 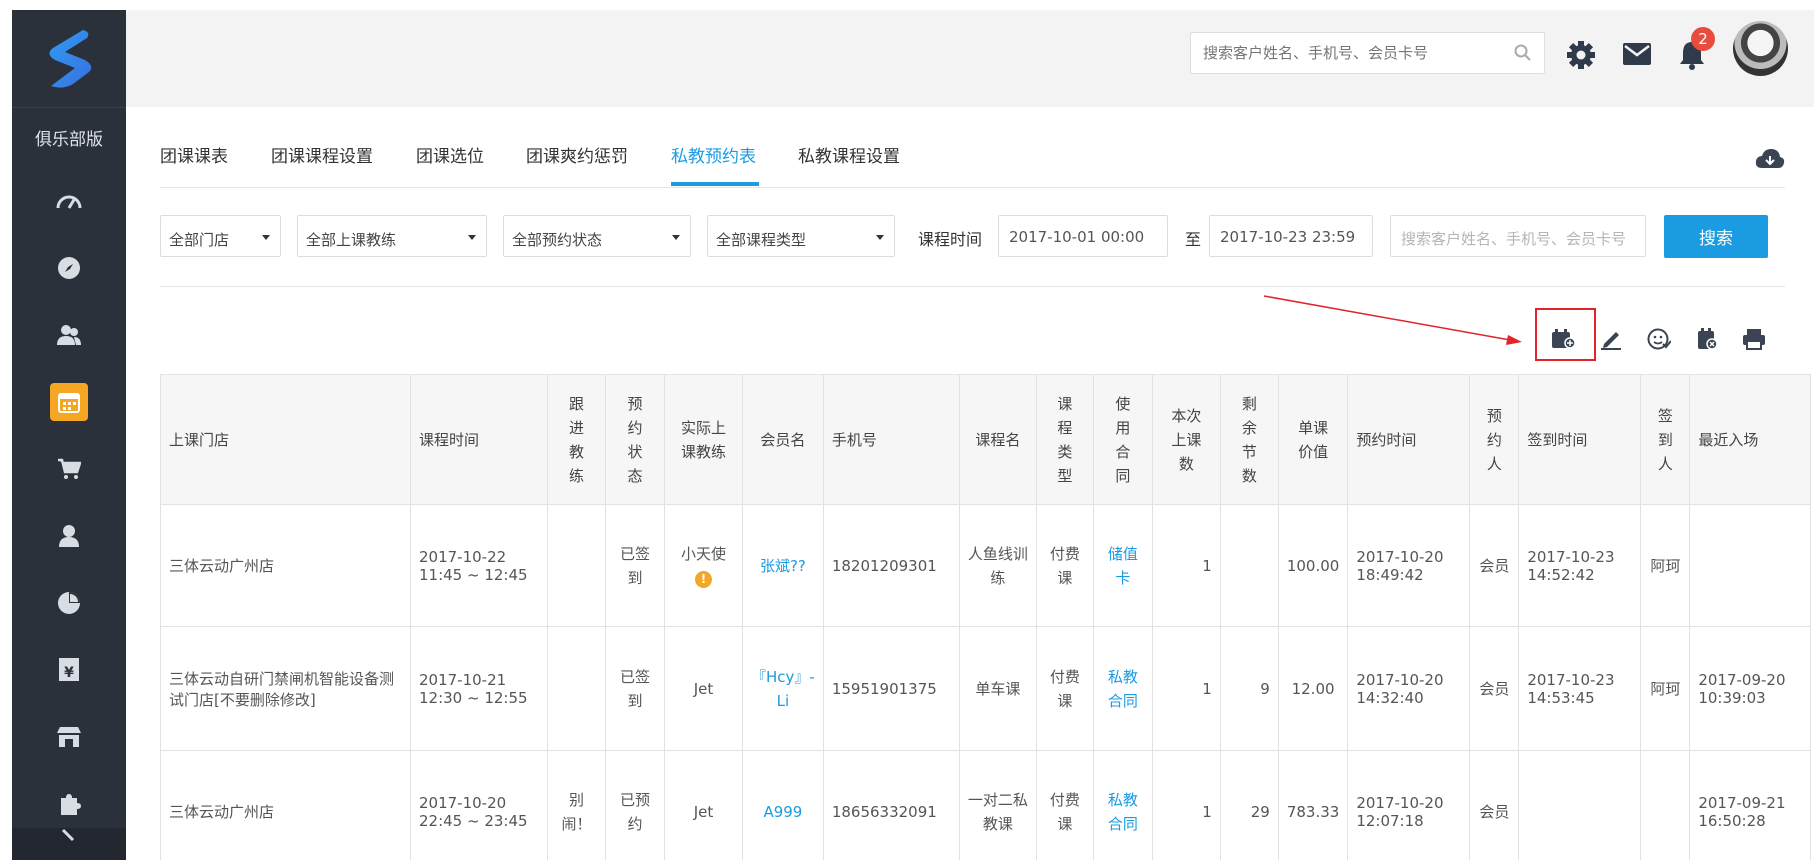 I want to click on cell-booking-time: 2017-10-20 18:49:42, so click(x=1409, y=565).